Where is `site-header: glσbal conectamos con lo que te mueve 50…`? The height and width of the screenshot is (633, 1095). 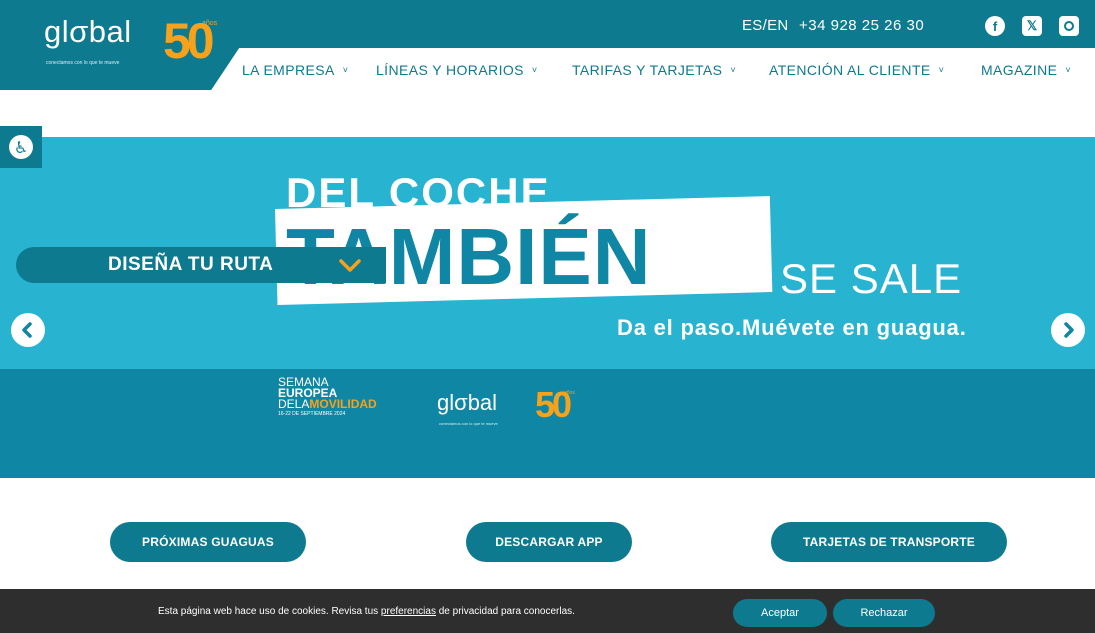 site-header: glσbal conectamos con lo que te mueve 50… is located at coordinates (547, 45).